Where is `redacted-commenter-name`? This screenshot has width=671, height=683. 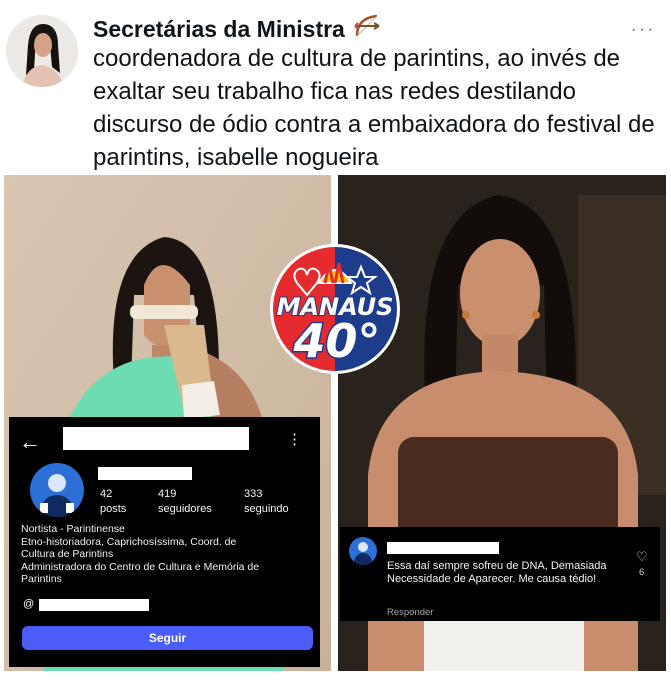 redacted-commenter-name is located at coordinates (443, 548).